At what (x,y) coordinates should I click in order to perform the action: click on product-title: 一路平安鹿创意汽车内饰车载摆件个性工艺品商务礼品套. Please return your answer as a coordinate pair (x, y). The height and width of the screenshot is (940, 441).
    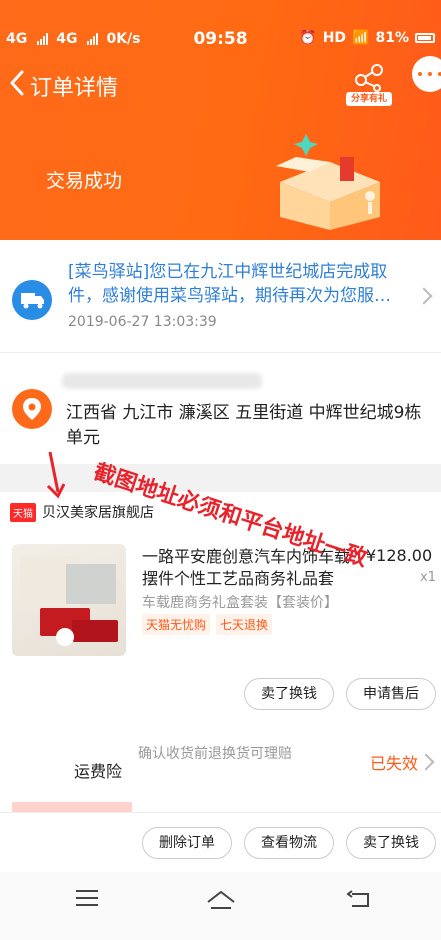
    Looking at the image, I should click on (253, 568).